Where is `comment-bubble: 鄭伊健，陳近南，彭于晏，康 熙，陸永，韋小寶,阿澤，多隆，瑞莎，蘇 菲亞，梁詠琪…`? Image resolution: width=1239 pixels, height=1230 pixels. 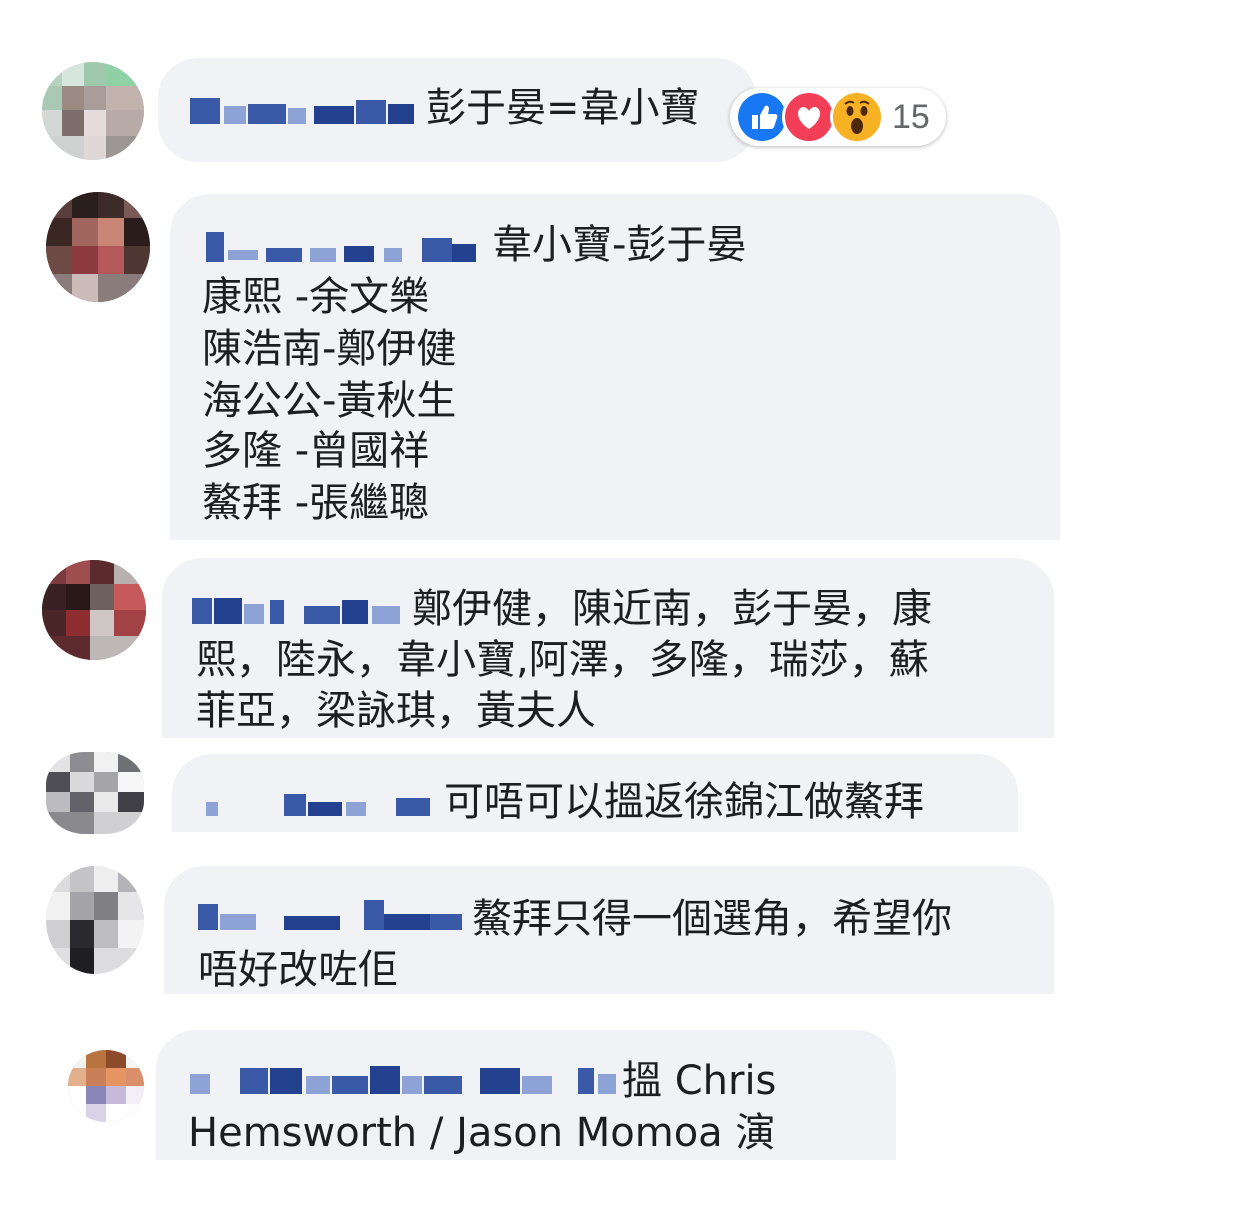 comment-bubble: 鄭伊健，陳近南，彭于晏，康 熙，陸永，韋小寶,阿澤，多隆，瑞莎，蘇 菲亞，梁詠琪… is located at coordinates (608, 648).